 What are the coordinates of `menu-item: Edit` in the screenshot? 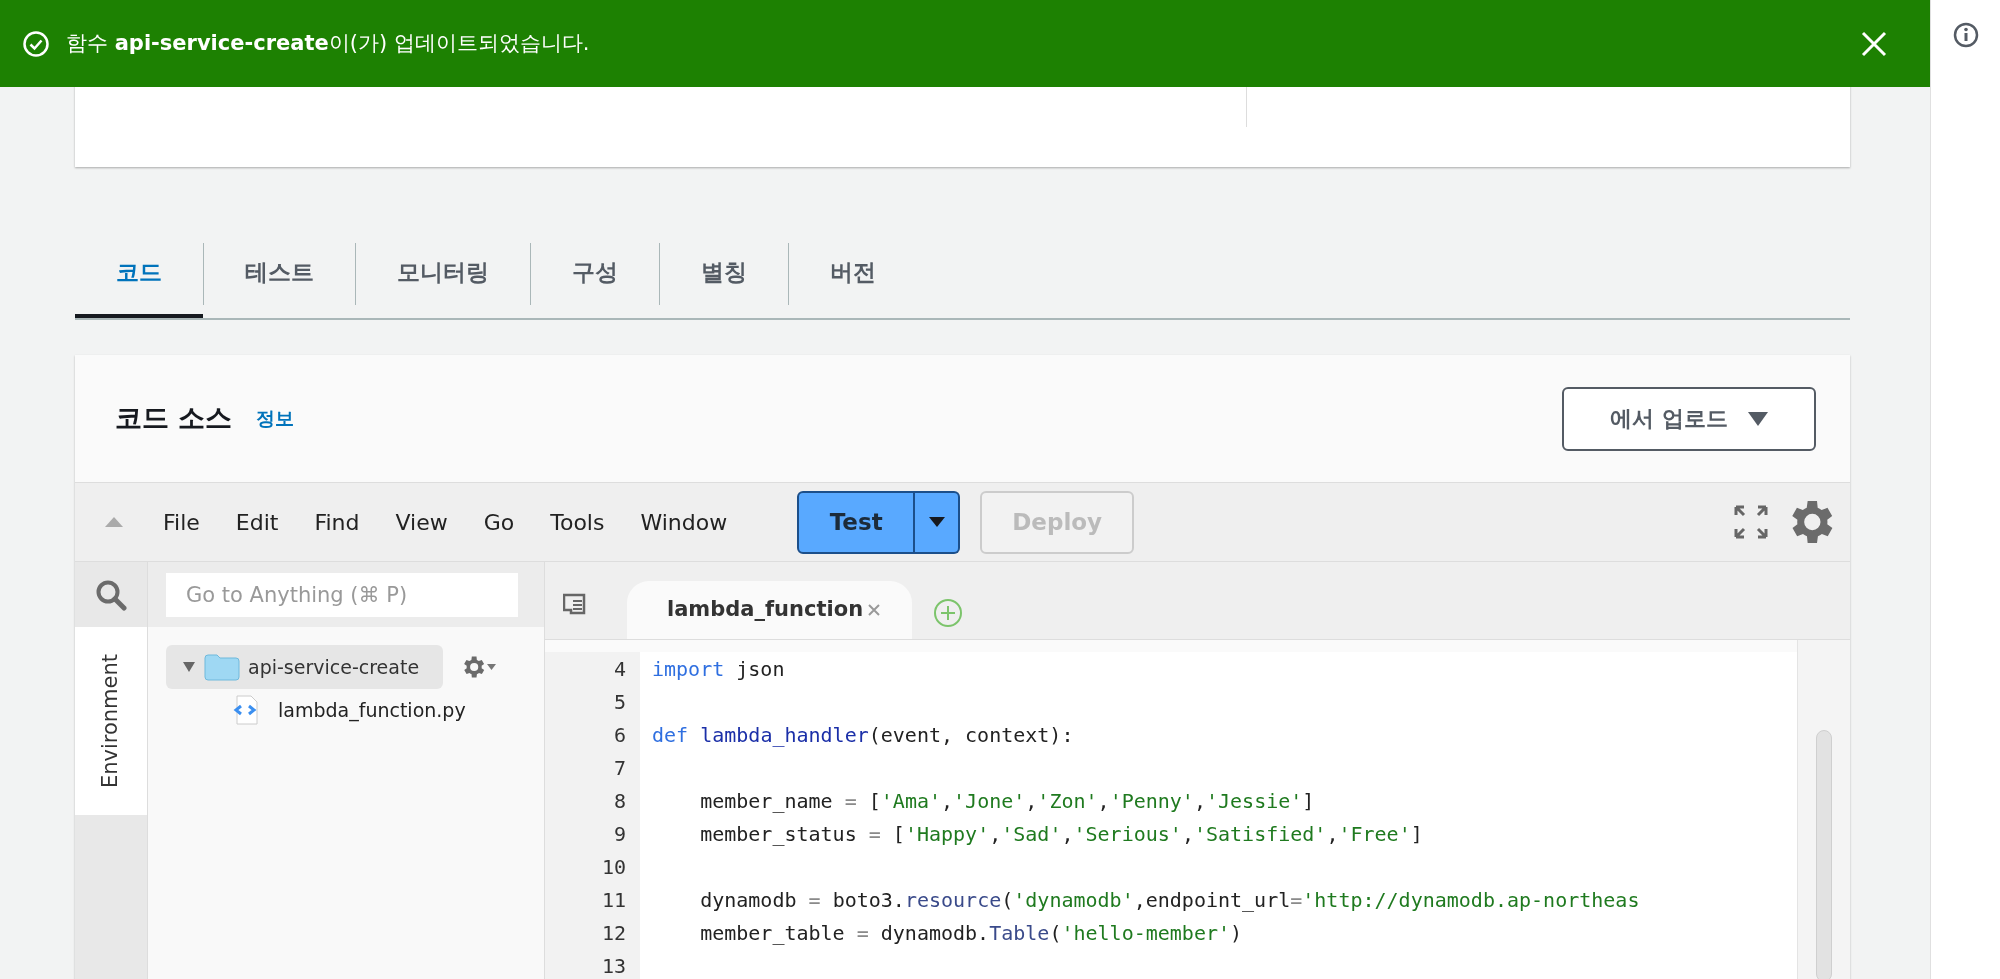 It's located at (257, 522).